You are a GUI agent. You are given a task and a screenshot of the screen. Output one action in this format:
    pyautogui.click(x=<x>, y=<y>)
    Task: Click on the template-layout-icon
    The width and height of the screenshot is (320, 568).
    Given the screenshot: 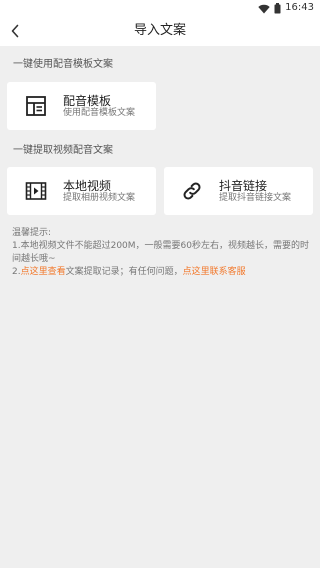 What is the action you would take?
    pyautogui.click(x=36, y=106)
    